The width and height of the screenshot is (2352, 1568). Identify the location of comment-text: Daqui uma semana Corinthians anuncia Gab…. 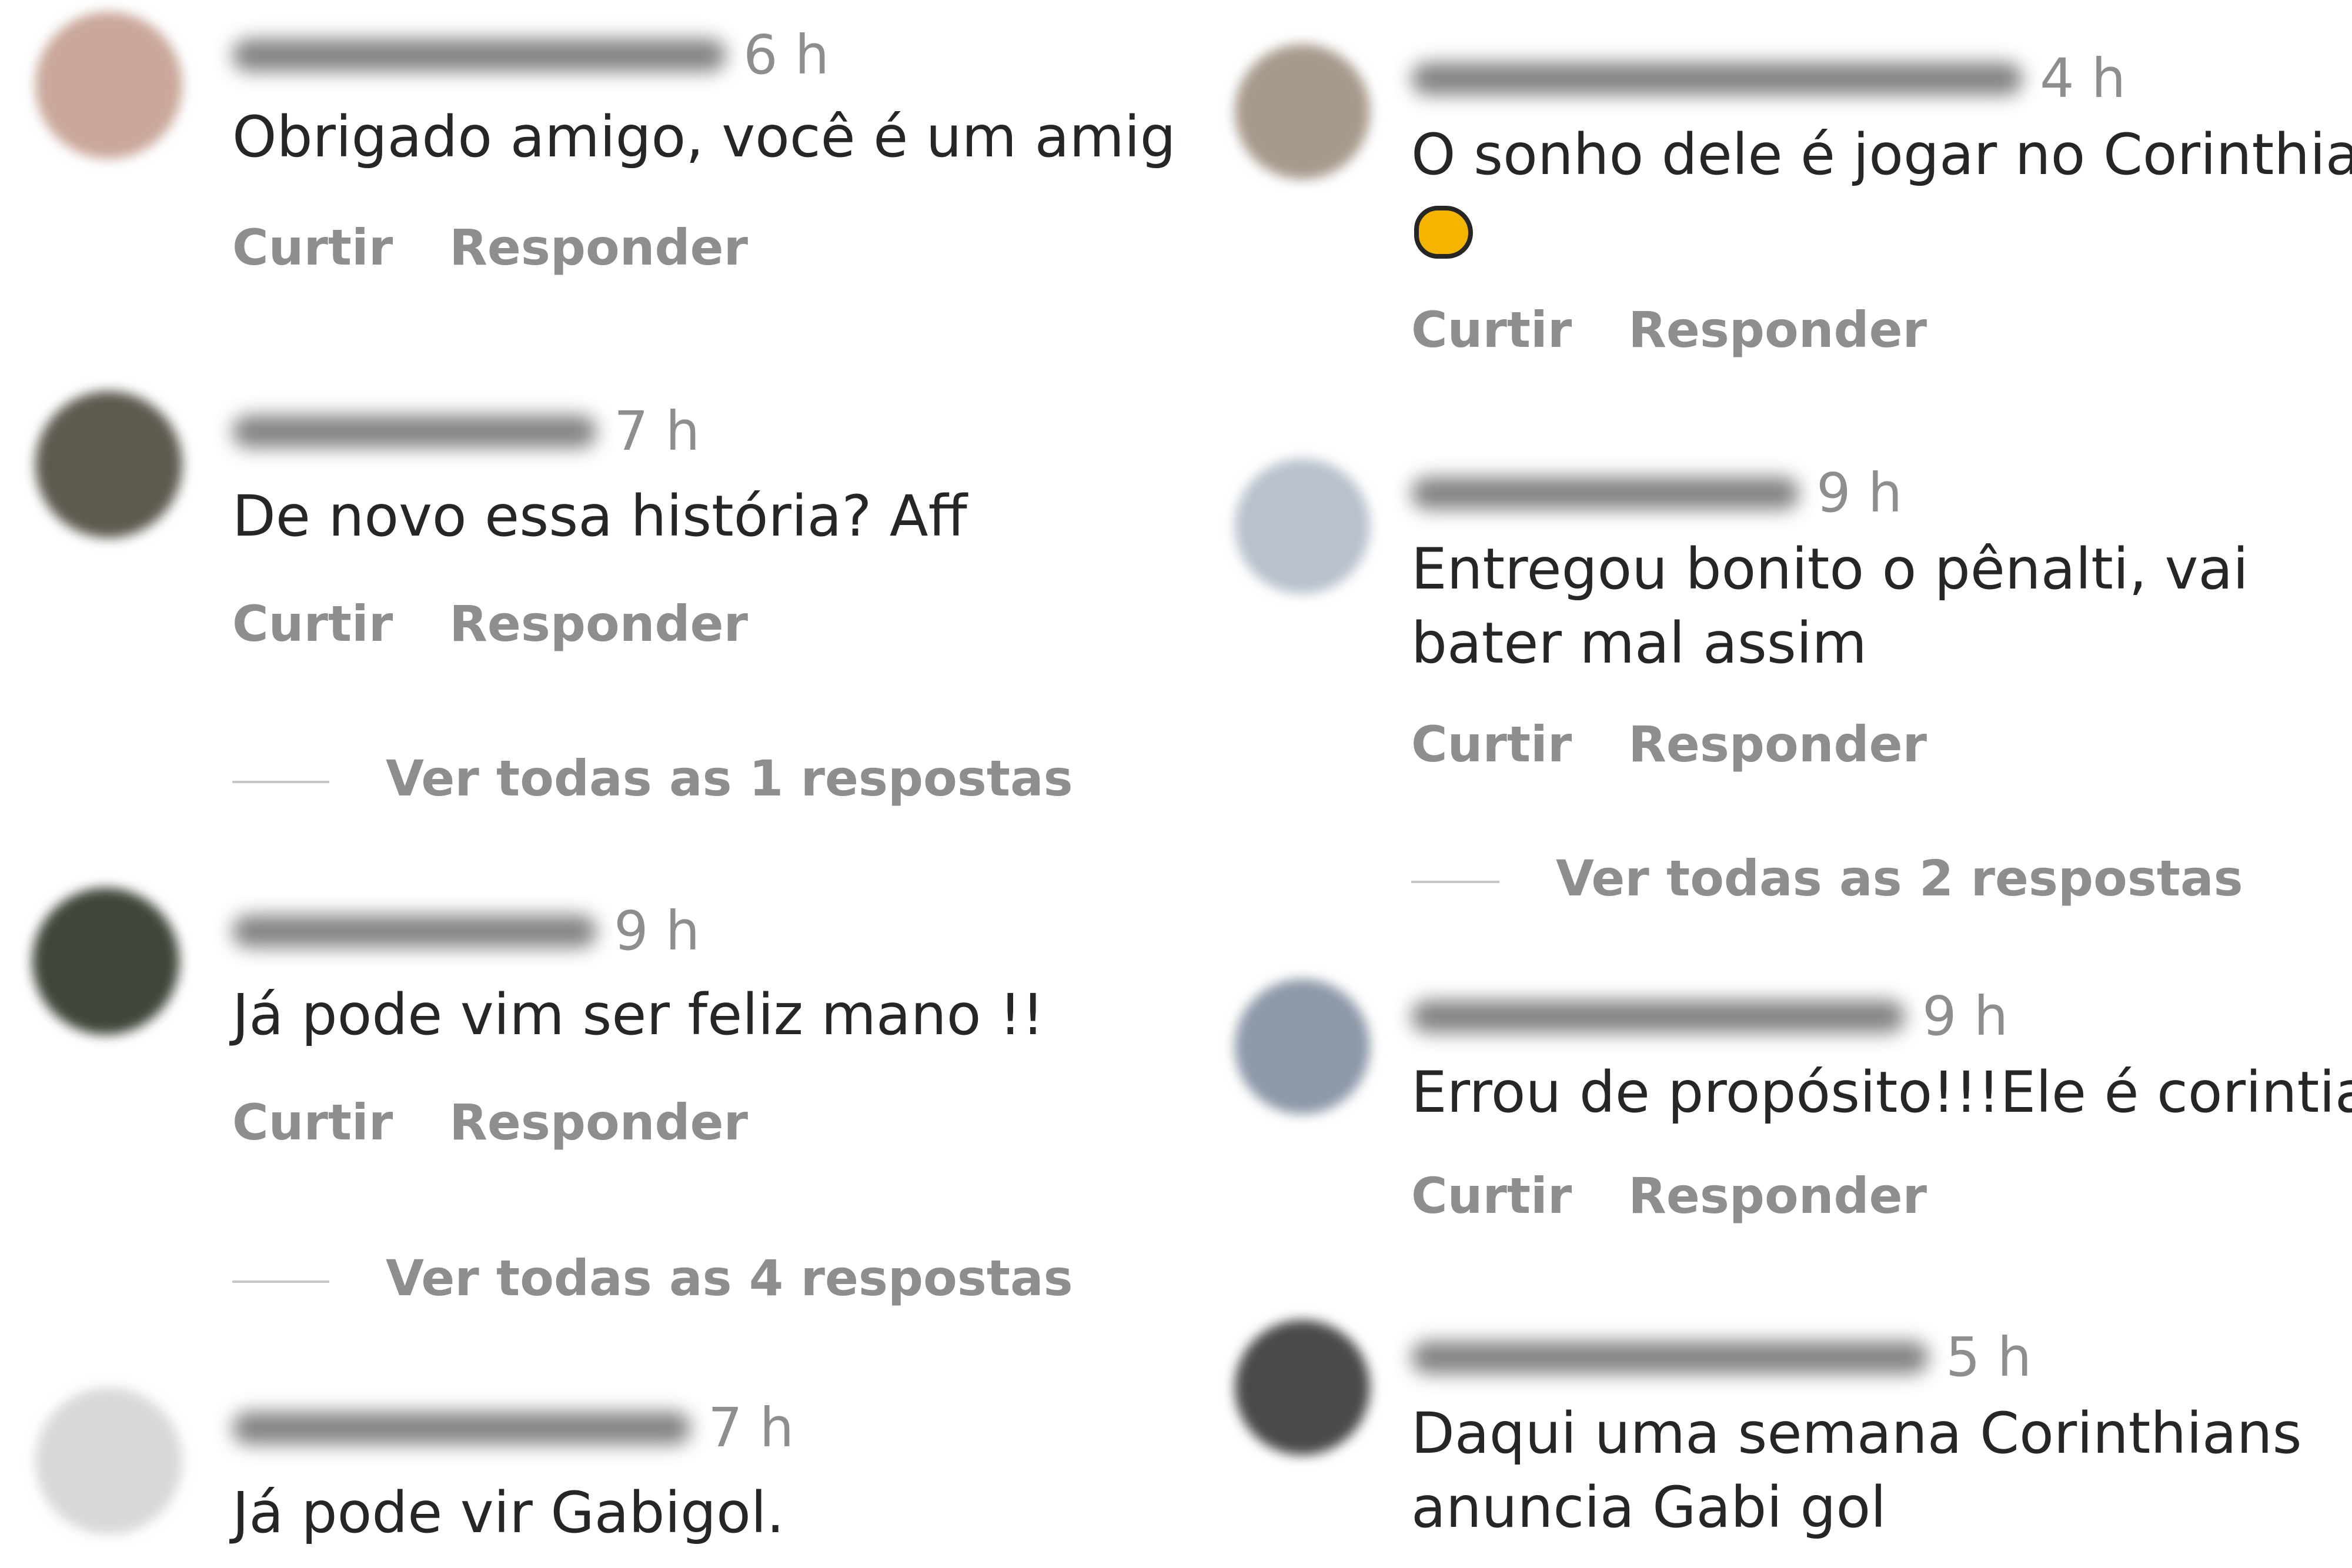
(1856, 1470).